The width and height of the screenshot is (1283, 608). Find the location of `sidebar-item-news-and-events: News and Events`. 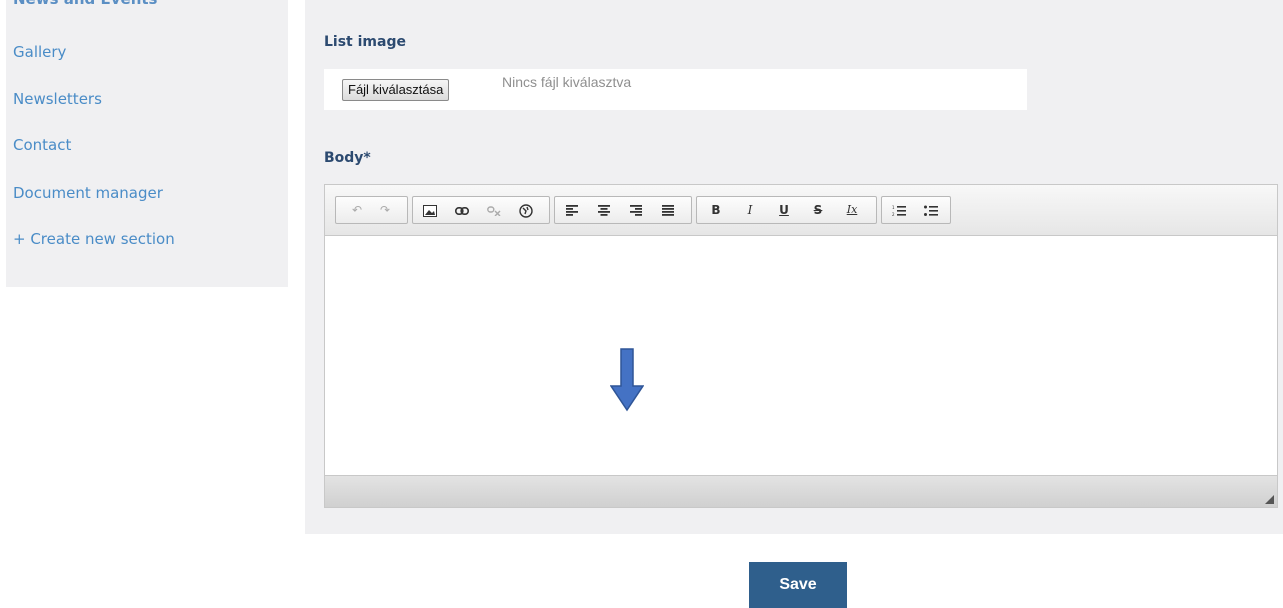

sidebar-item-news-and-events: News and Events is located at coordinates (85, 4).